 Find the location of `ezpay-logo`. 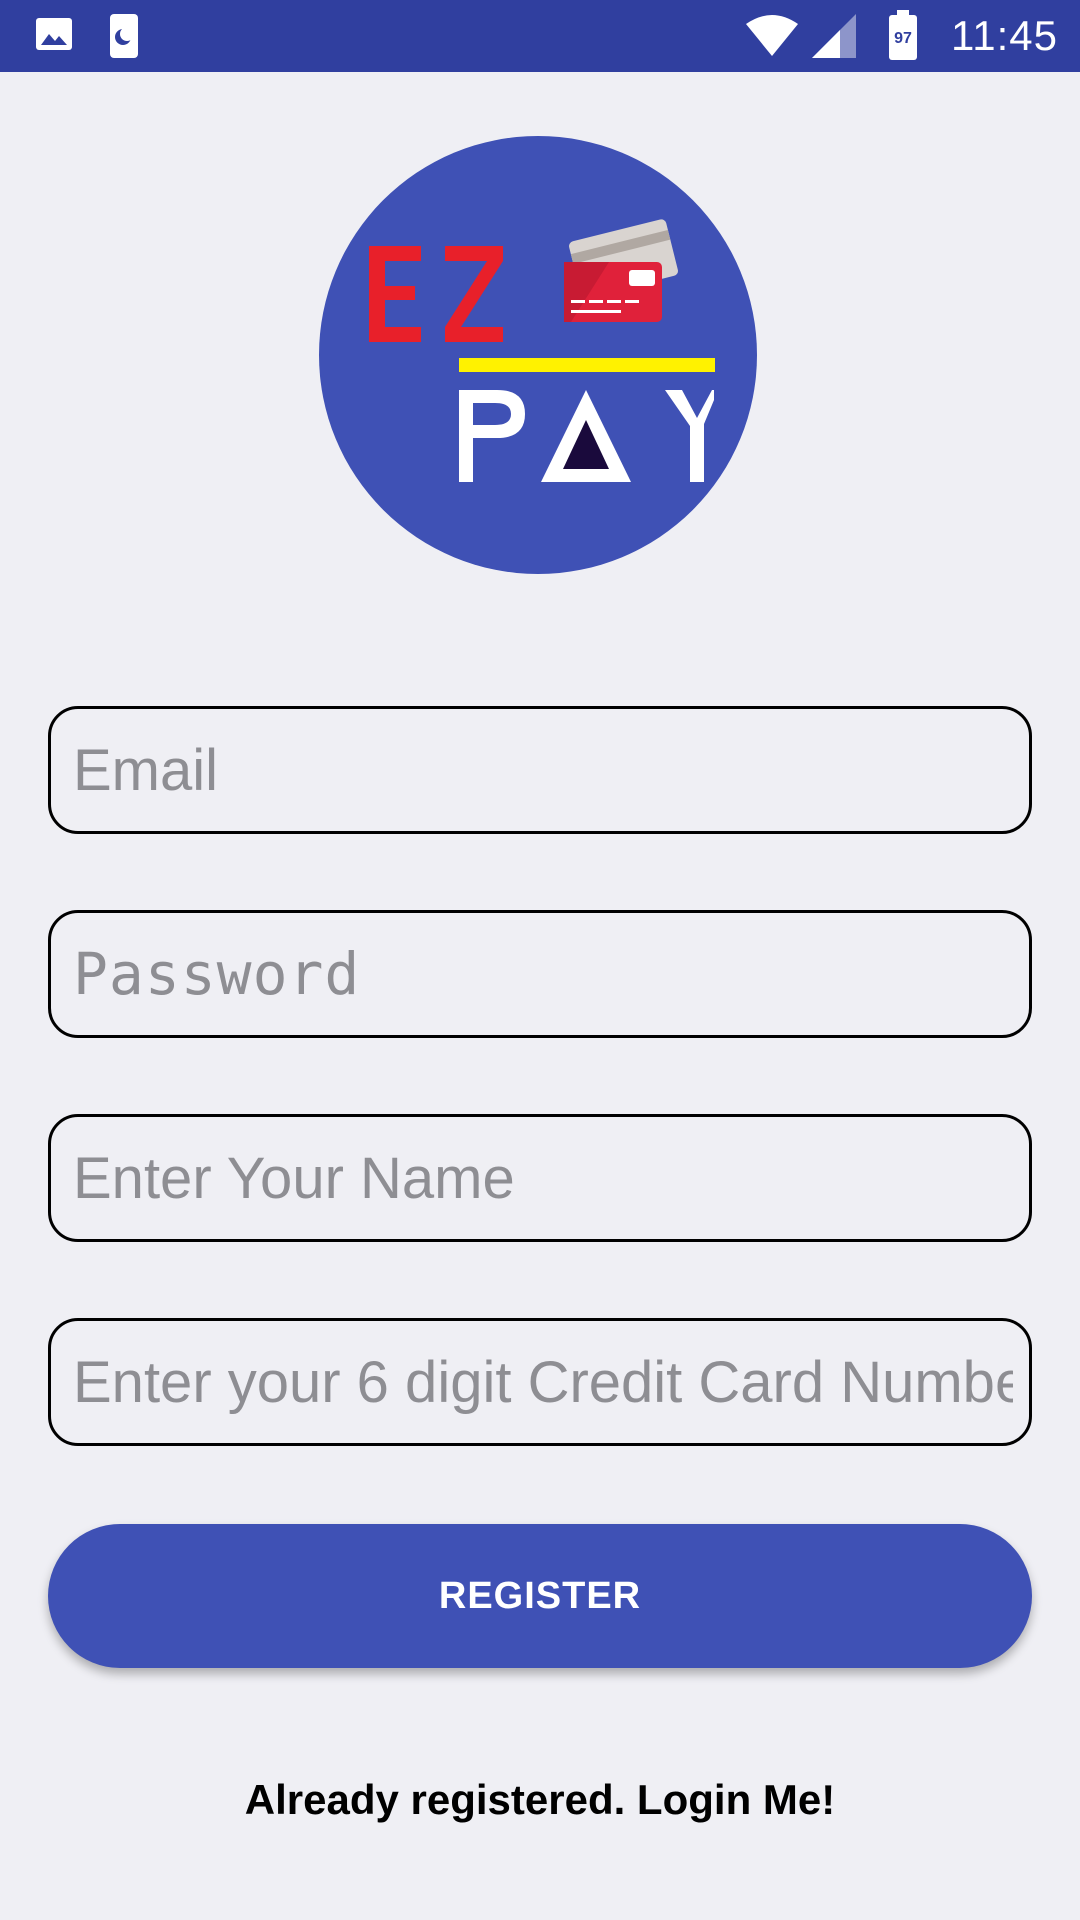

ezpay-logo is located at coordinates (538, 355).